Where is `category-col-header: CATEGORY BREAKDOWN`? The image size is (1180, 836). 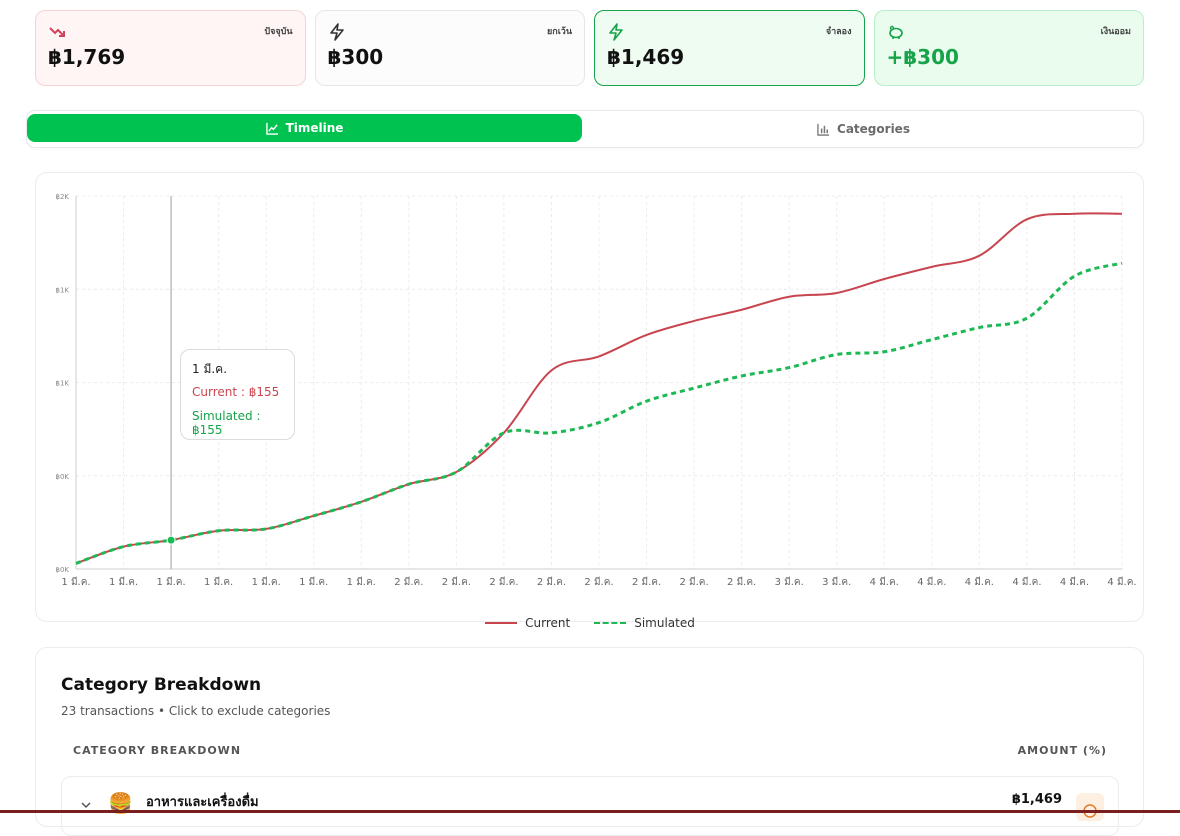
category-col-header: CATEGORY BREAKDOWN is located at coordinates (157, 750).